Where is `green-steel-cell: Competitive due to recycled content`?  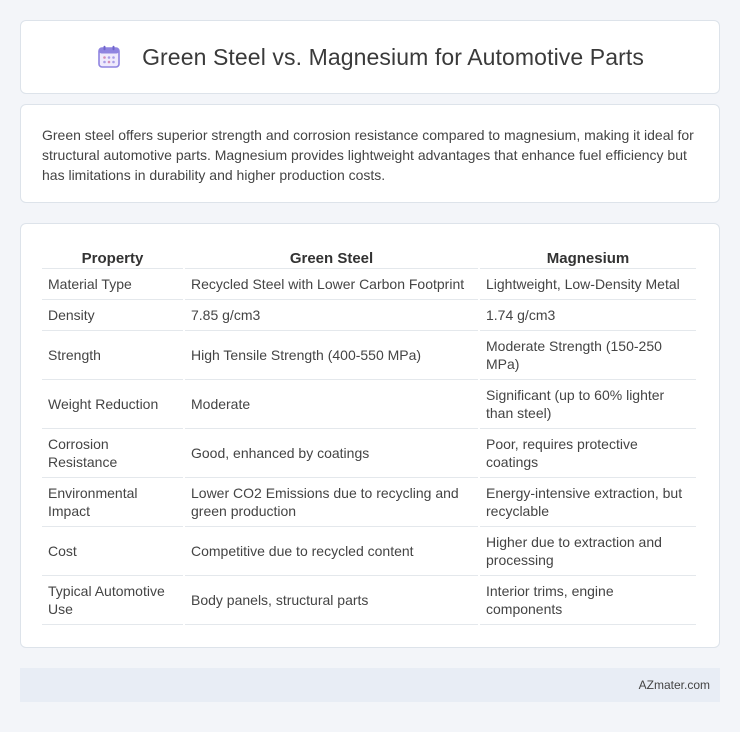
green-steel-cell: Competitive due to recycled content is located at coordinates (331, 551).